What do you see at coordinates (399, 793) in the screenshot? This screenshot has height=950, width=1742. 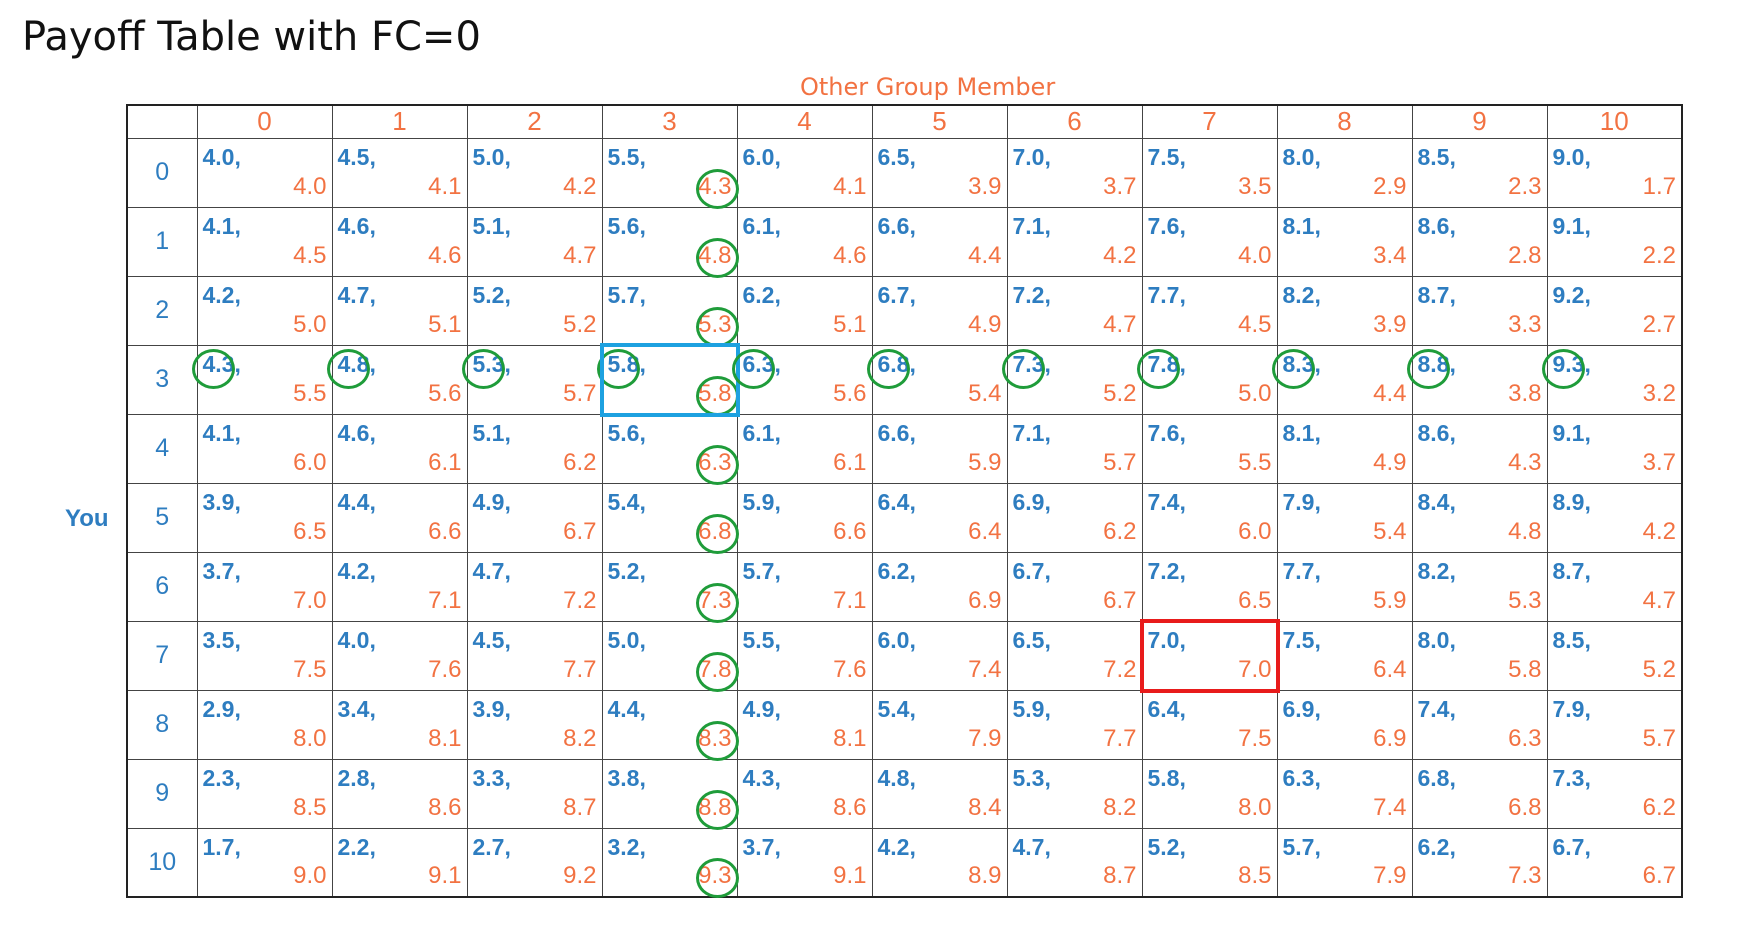 I see `payoff-cell: 2.8, 8.6` at bounding box center [399, 793].